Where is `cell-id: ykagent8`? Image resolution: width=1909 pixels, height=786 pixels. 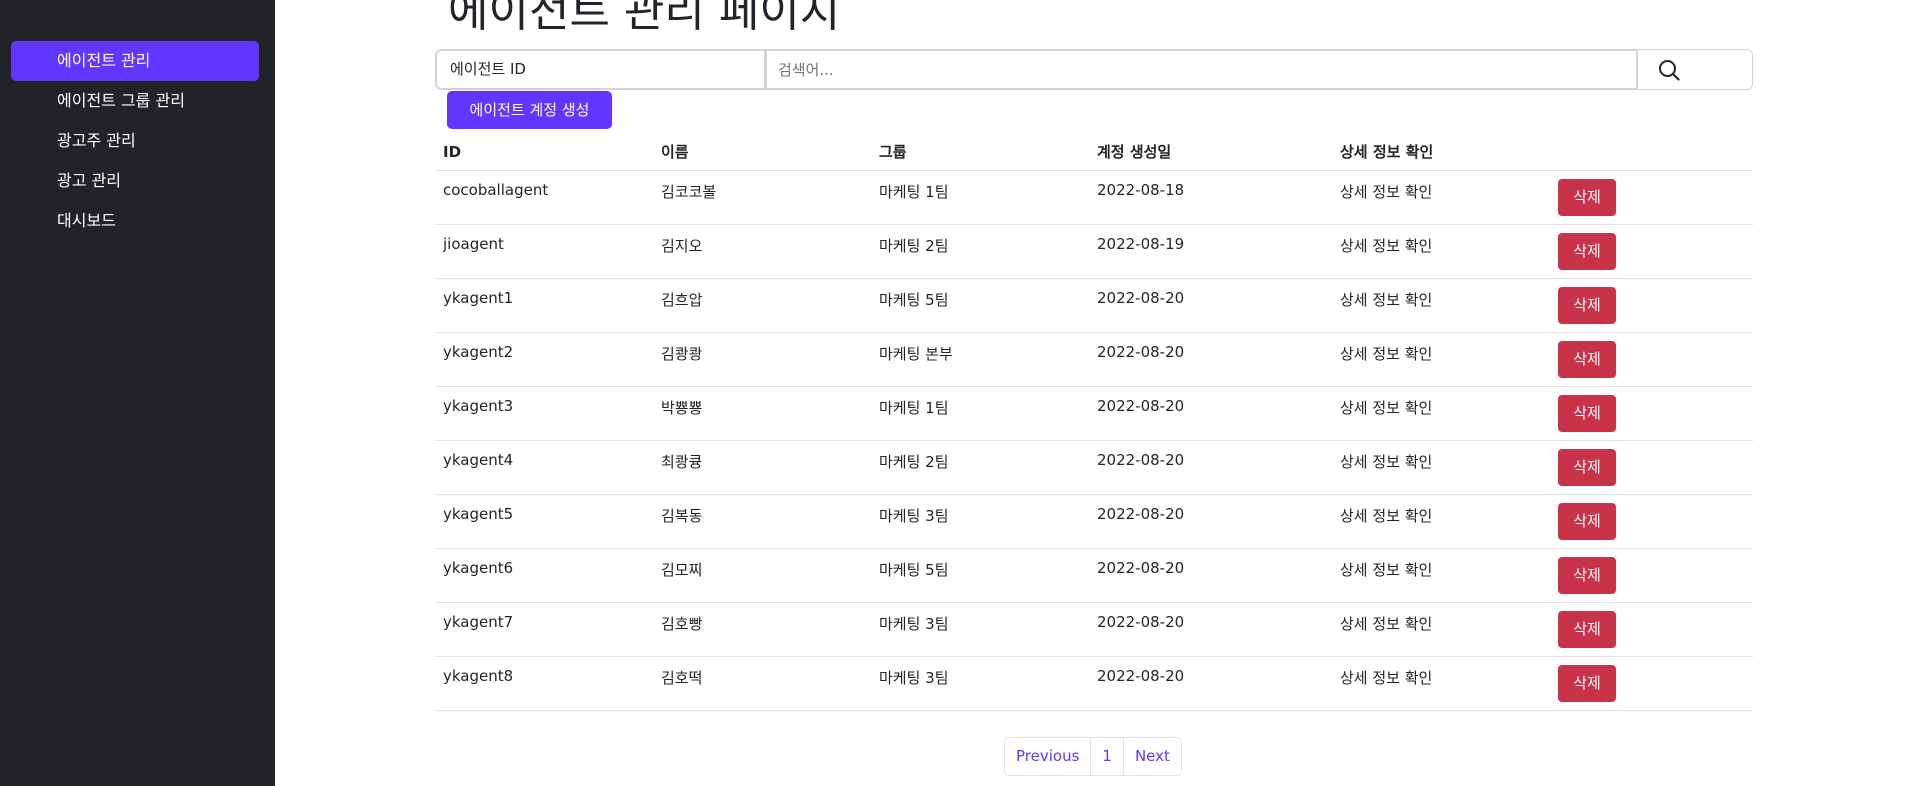
cell-id: ykagent8 is located at coordinates (544, 683).